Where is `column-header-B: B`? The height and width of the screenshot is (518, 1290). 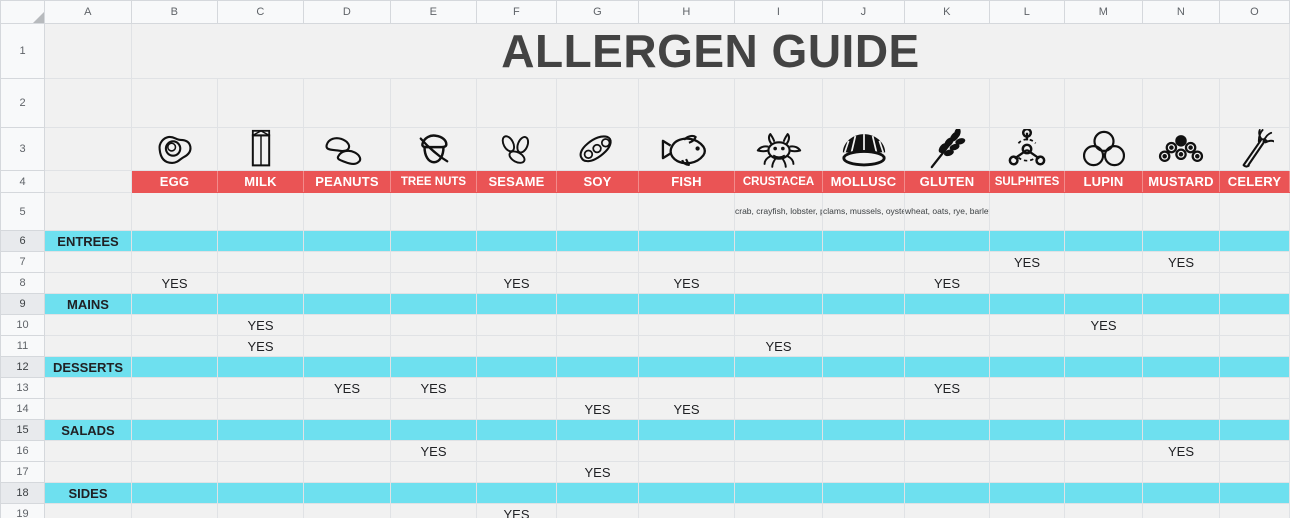 column-header-B: B is located at coordinates (174, 12).